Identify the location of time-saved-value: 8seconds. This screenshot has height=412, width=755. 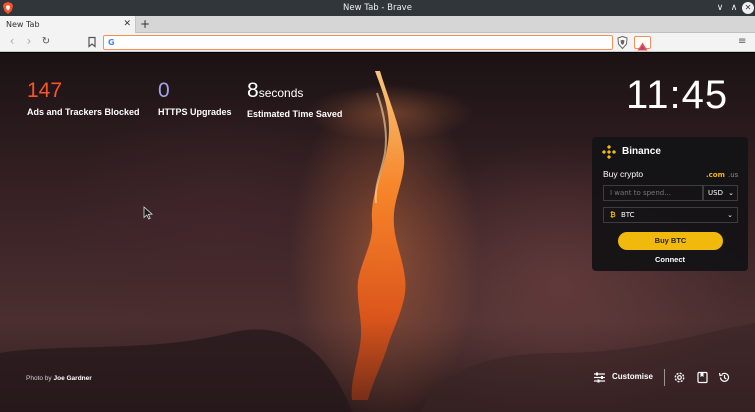
(294, 92).